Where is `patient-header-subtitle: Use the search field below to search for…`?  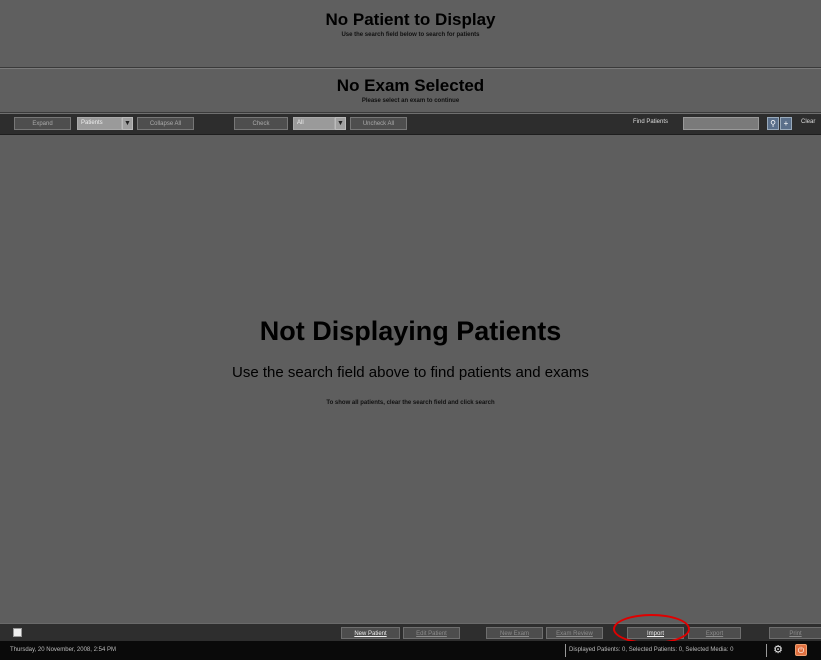 patient-header-subtitle: Use the search field below to search for… is located at coordinates (410, 35).